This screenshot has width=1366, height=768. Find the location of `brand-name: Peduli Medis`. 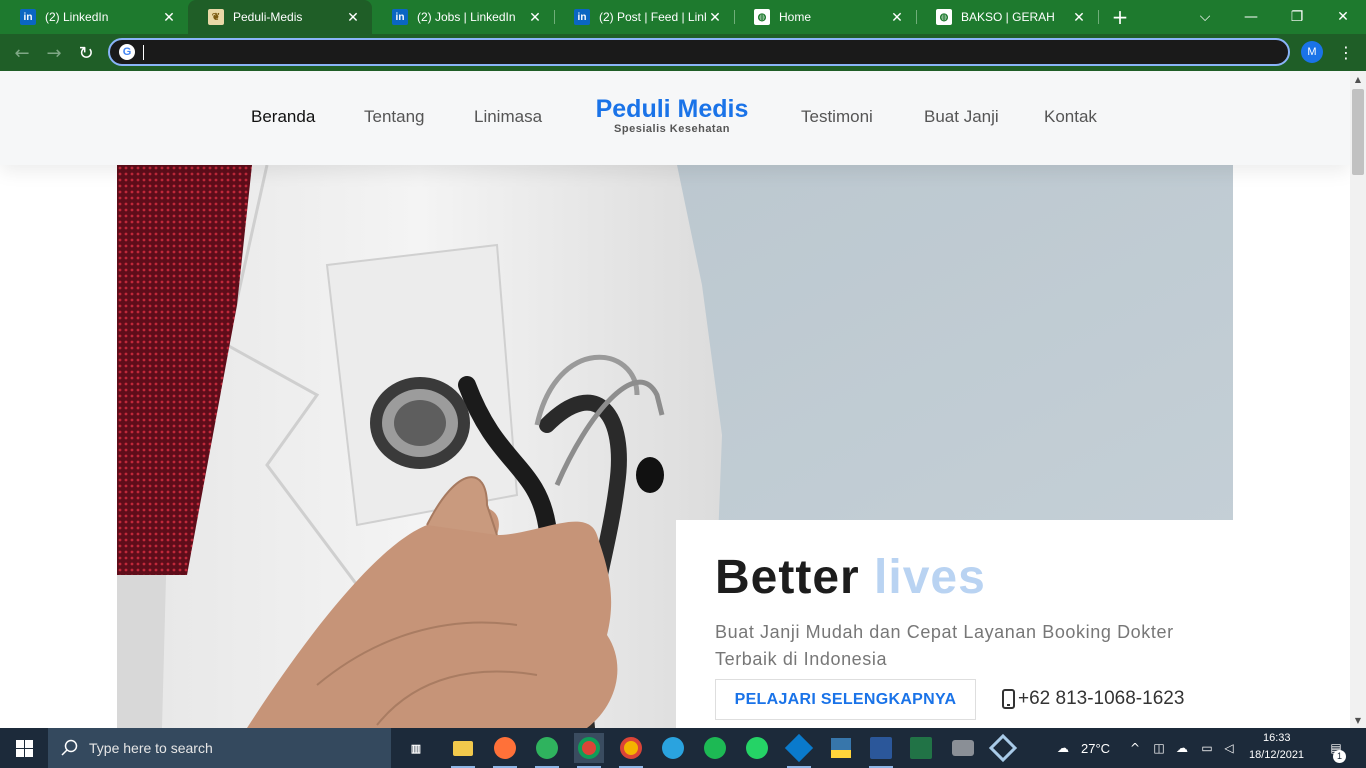

brand-name: Peduli Medis is located at coordinates (672, 109).